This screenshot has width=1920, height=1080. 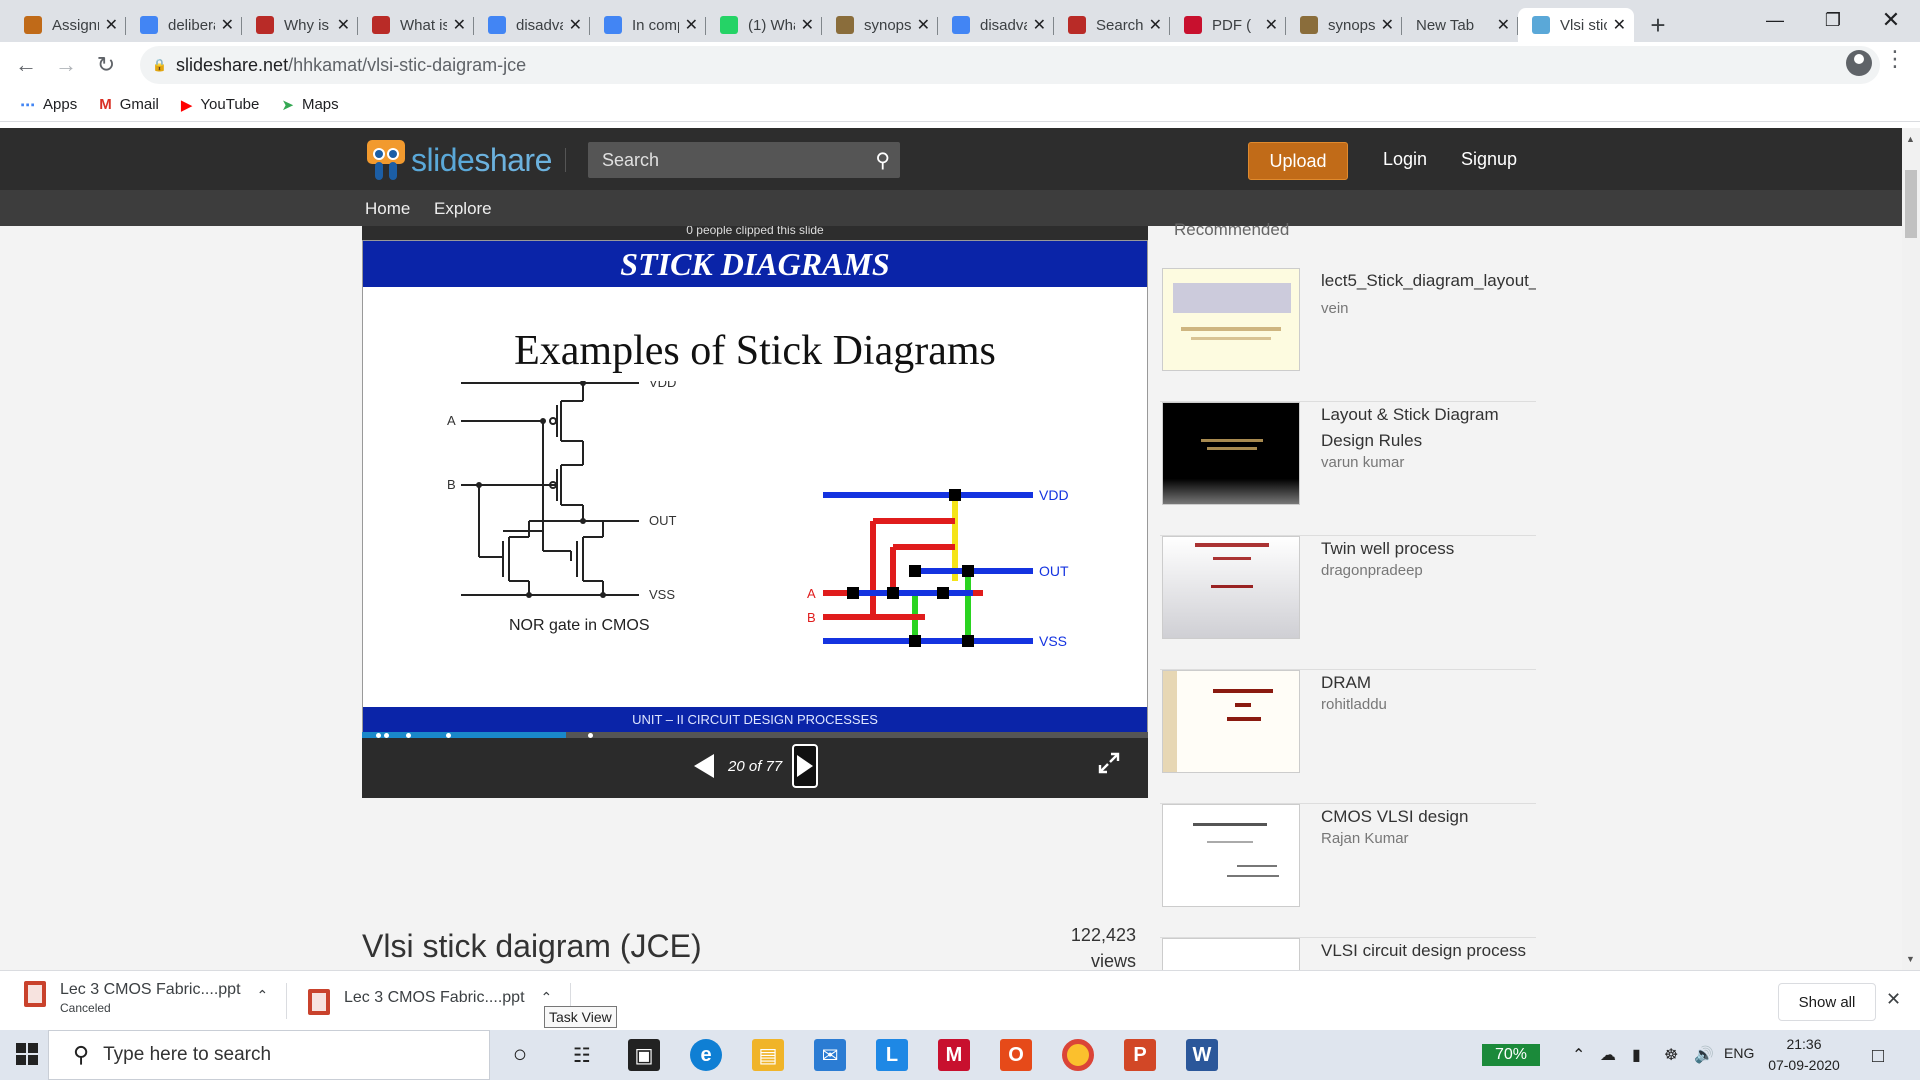 What do you see at coordinates (463, 209) in the screenshot?
I see `nav-explore: Explore` at bounding box center [463, 209].